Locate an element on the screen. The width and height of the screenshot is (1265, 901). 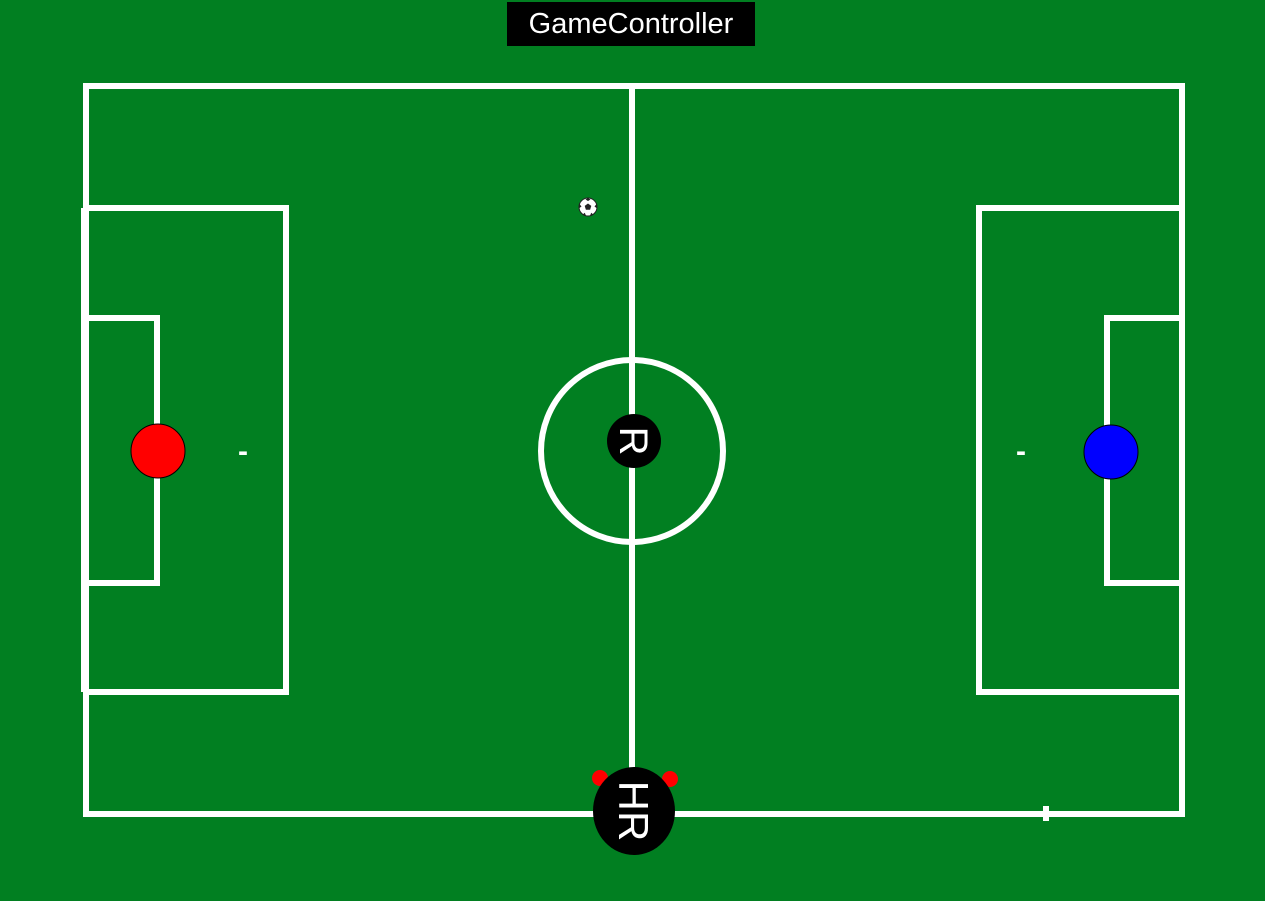
left-player-label: - is located at coordinates (243, 451).